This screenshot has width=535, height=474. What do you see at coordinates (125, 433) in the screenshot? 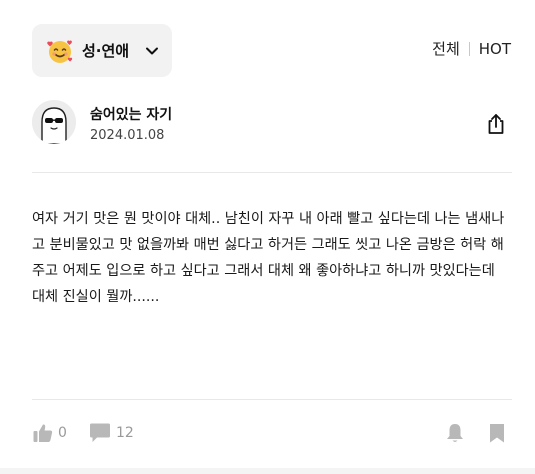
I see `comment-count: 12` at bounding box center [125, 433].